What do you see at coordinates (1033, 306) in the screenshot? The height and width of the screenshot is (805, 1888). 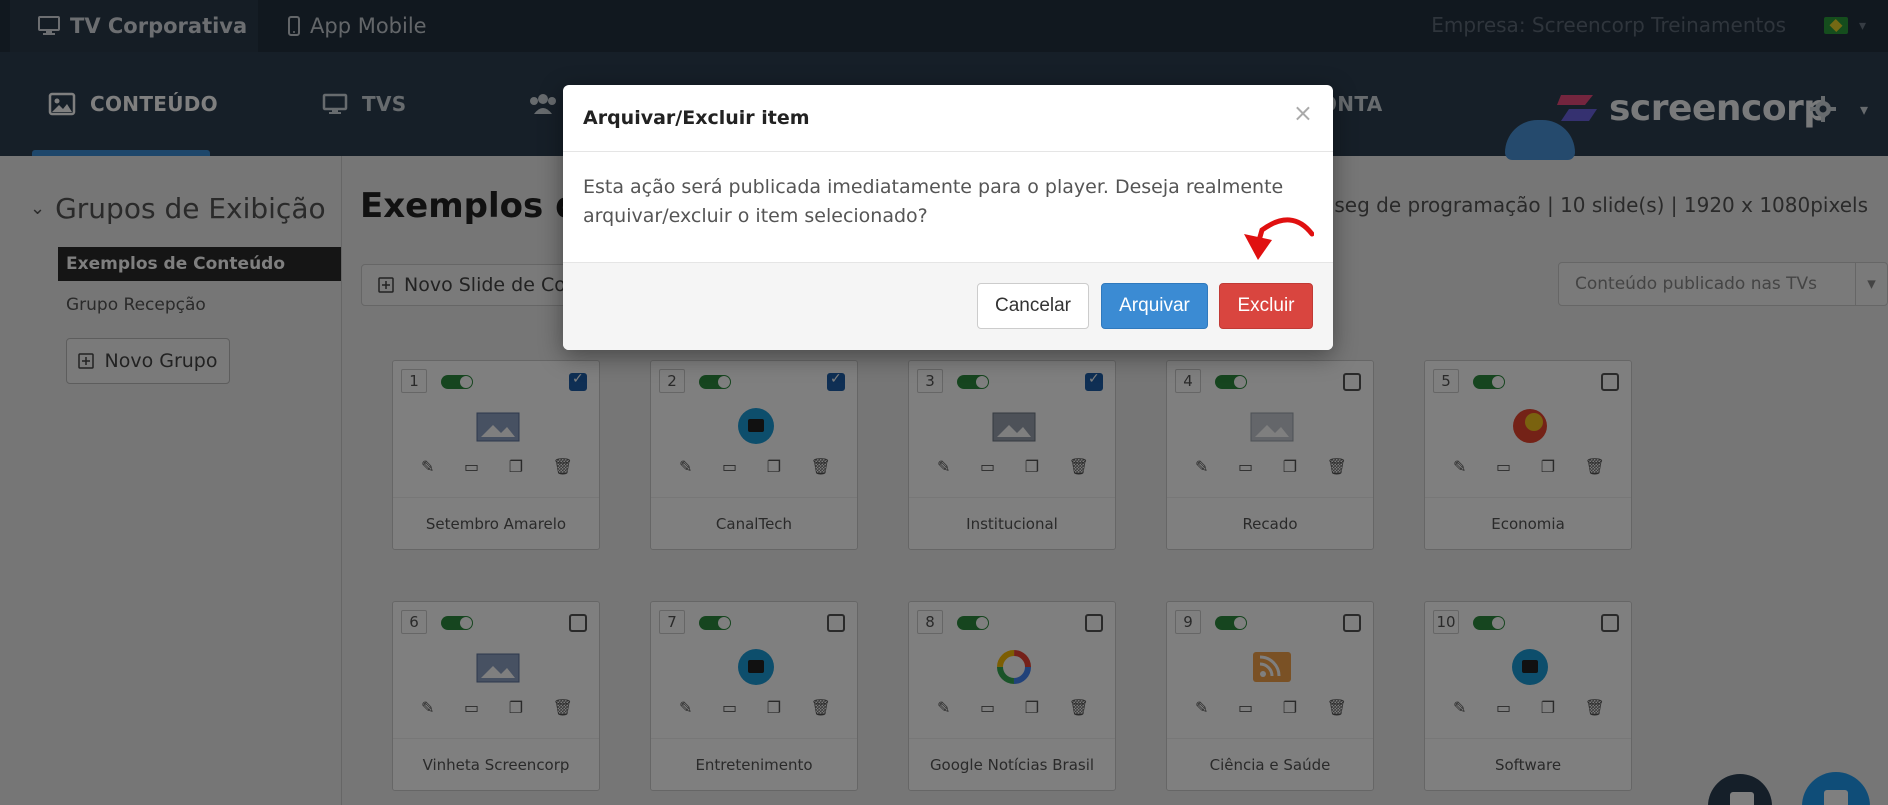 I see `cancel-button: Cancelar` at bounding box center [1033, 306].